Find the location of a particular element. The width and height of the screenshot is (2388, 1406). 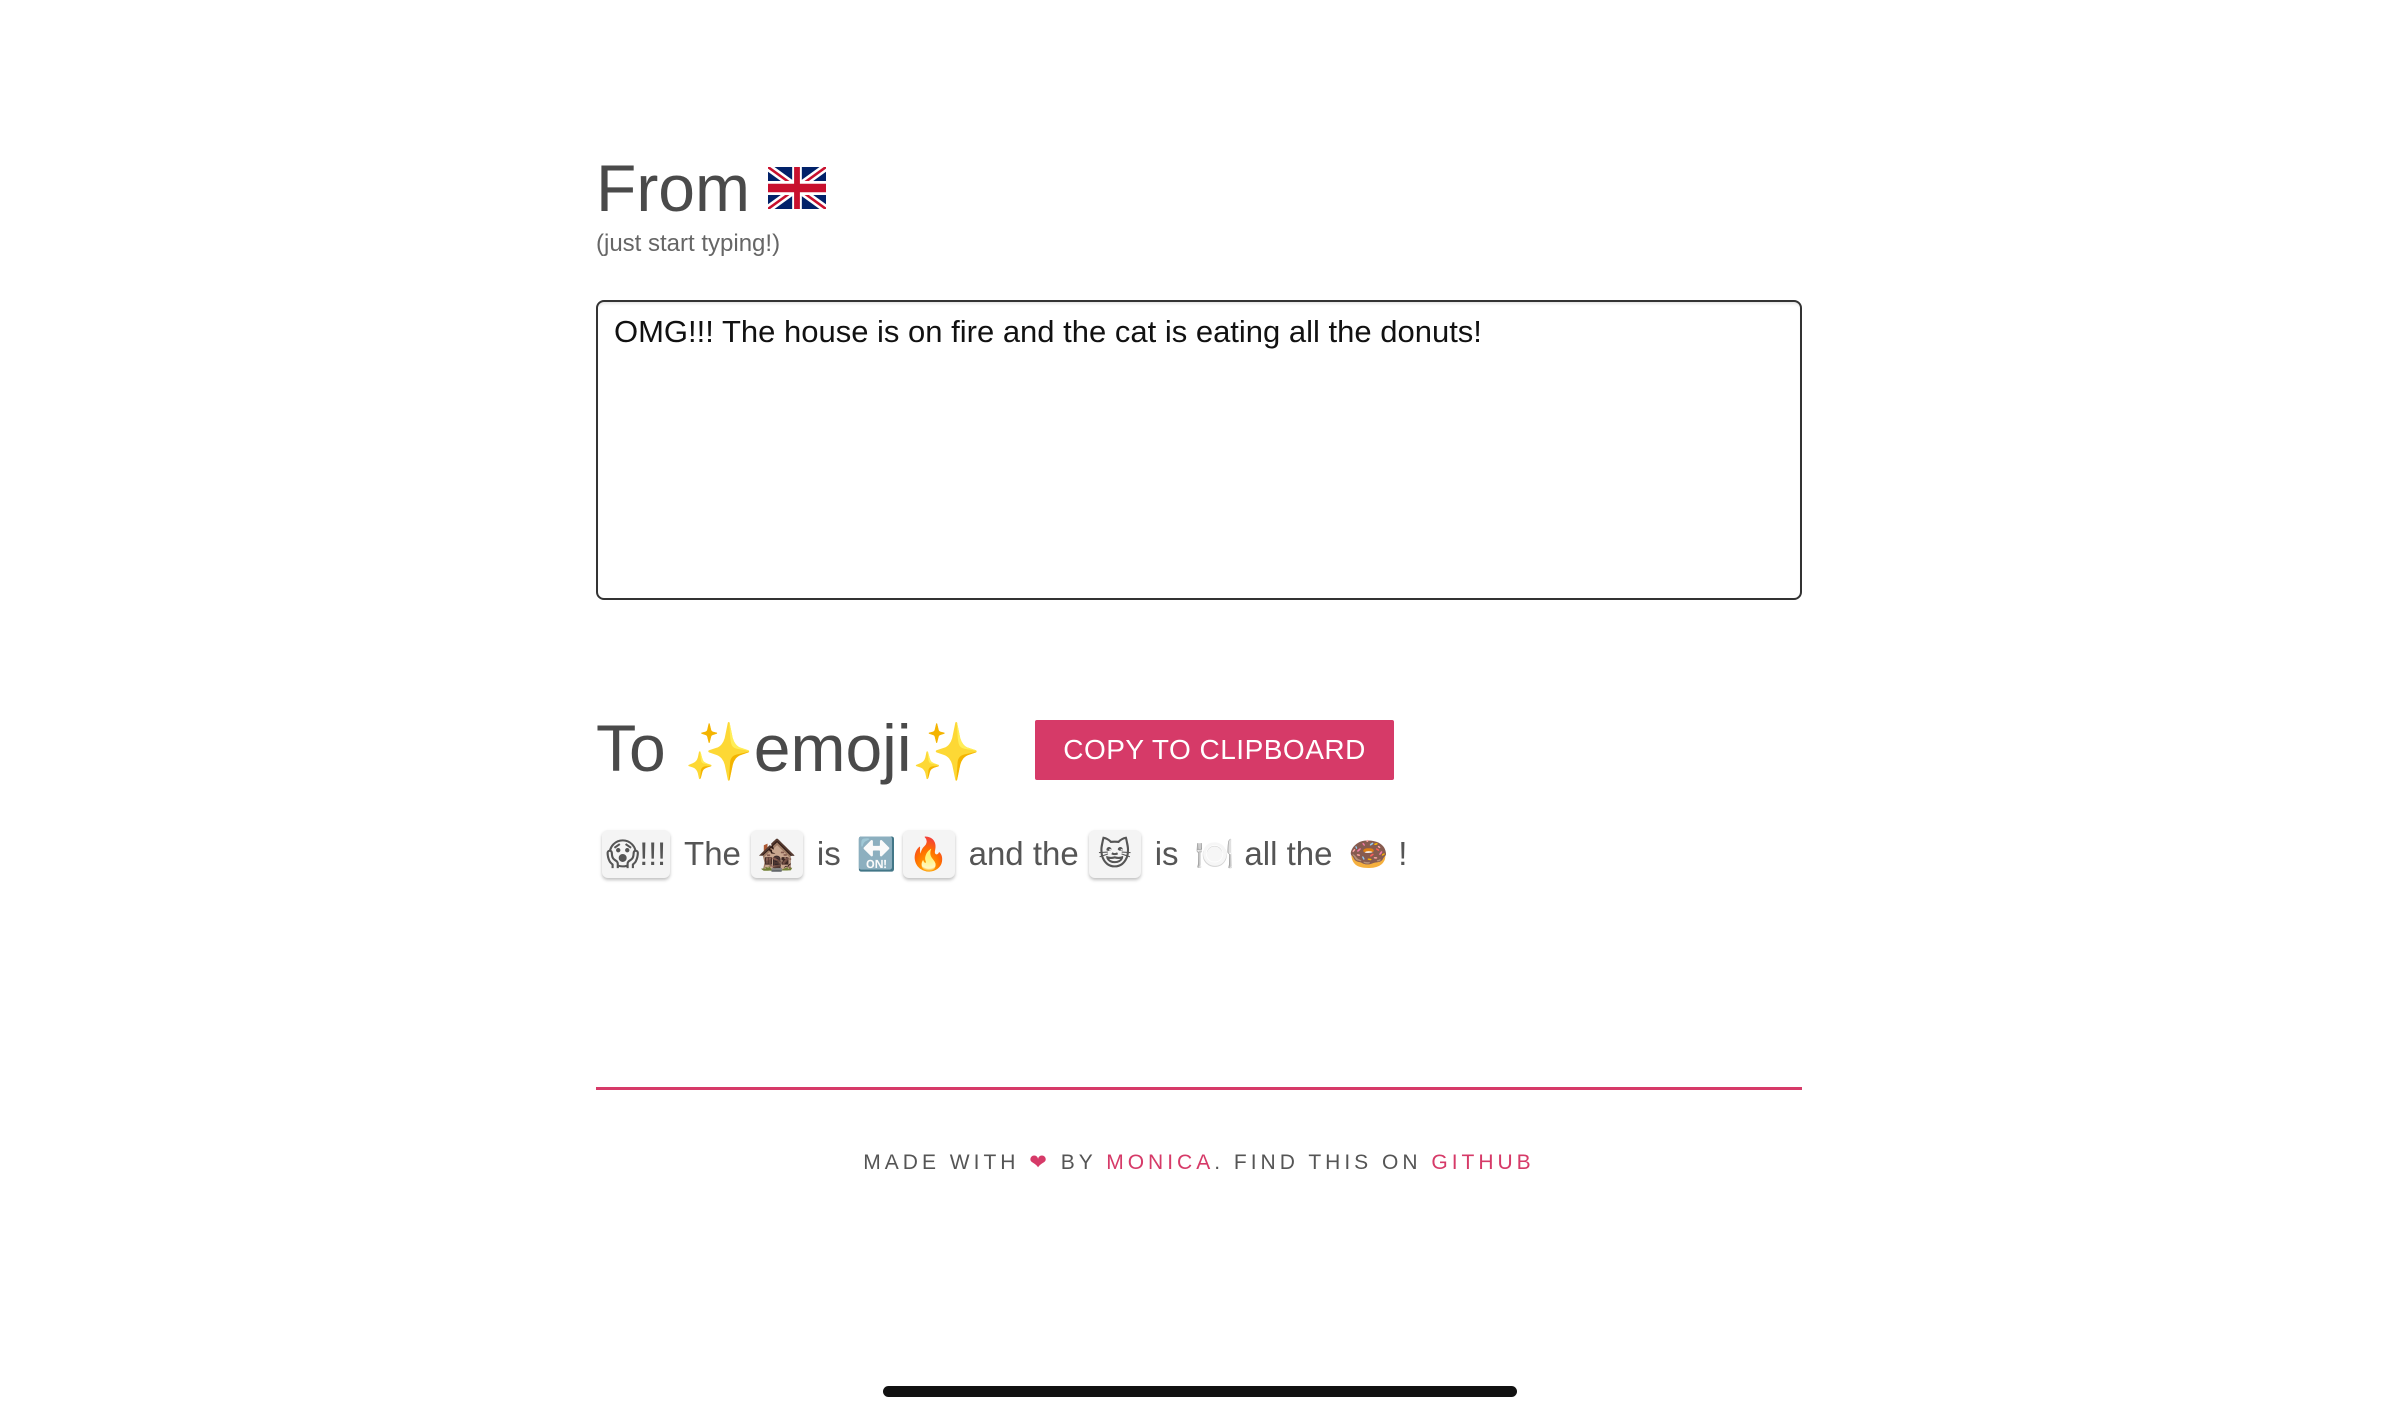

emoji-glyph: 🍽️ is located at coordinates (1214, 854).